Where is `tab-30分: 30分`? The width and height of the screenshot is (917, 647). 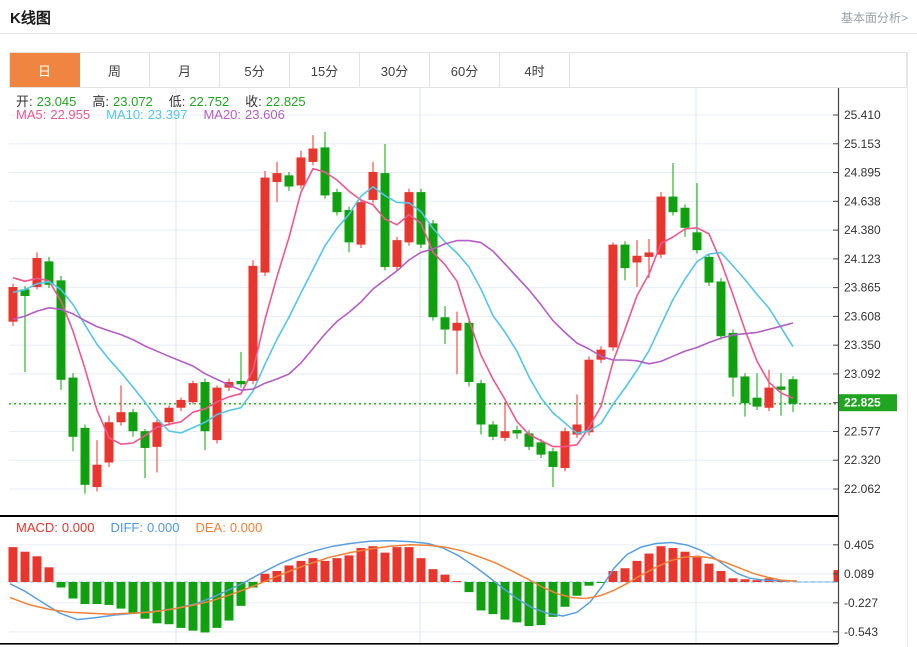
tab-30分: 30分 is located at coordinates (395, 70).